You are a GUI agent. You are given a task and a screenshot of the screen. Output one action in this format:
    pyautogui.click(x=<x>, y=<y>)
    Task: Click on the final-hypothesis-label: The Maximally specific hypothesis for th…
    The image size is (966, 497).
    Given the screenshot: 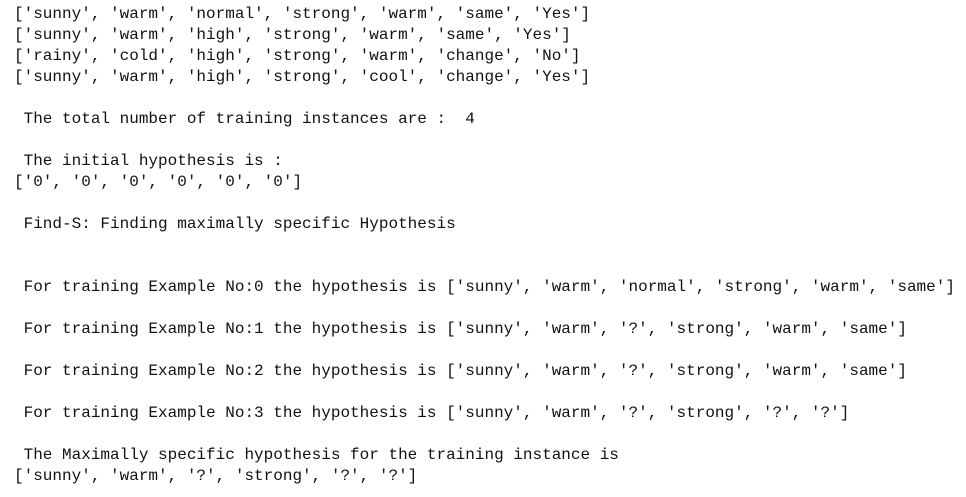 What is the action you would take?
    pyautogui.click(x=321, y=455)
    